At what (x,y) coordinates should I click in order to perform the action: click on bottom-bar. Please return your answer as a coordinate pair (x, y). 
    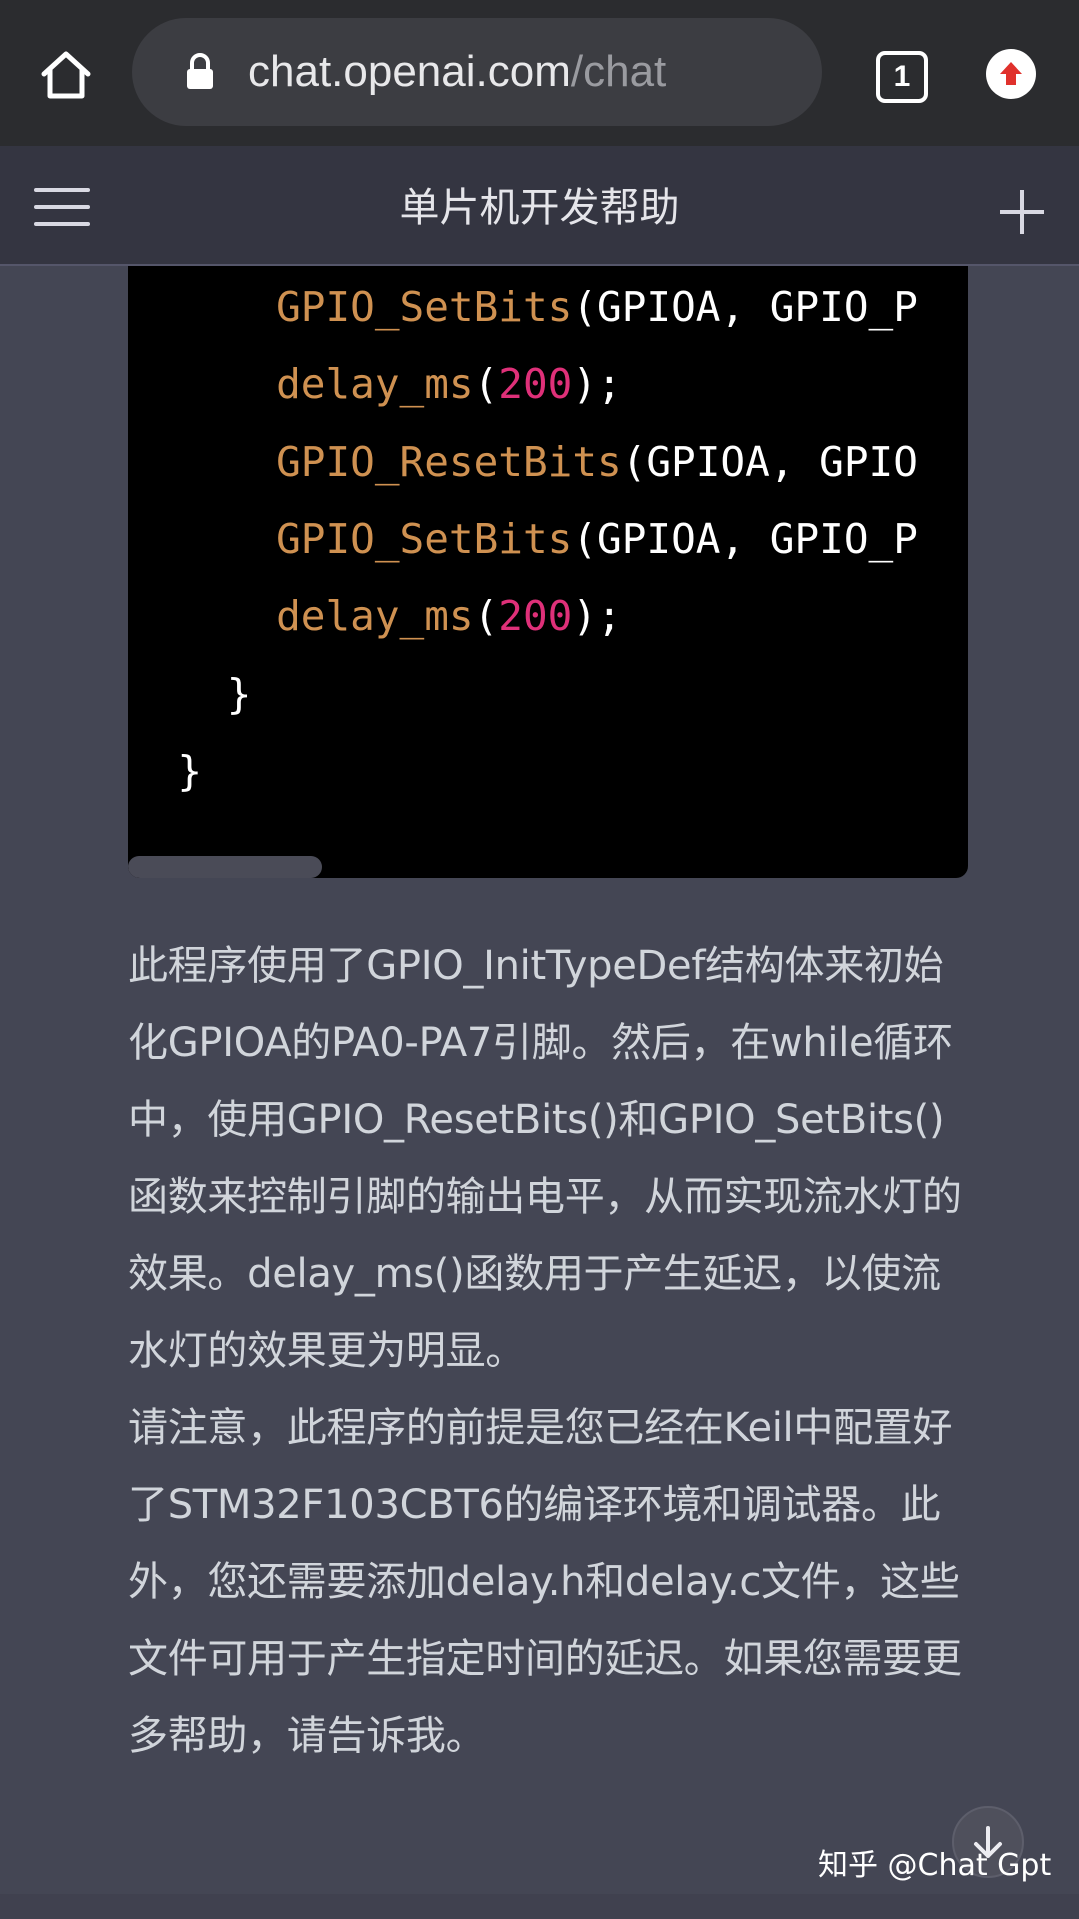
    Looking at the image, I should click on (539, 1906).